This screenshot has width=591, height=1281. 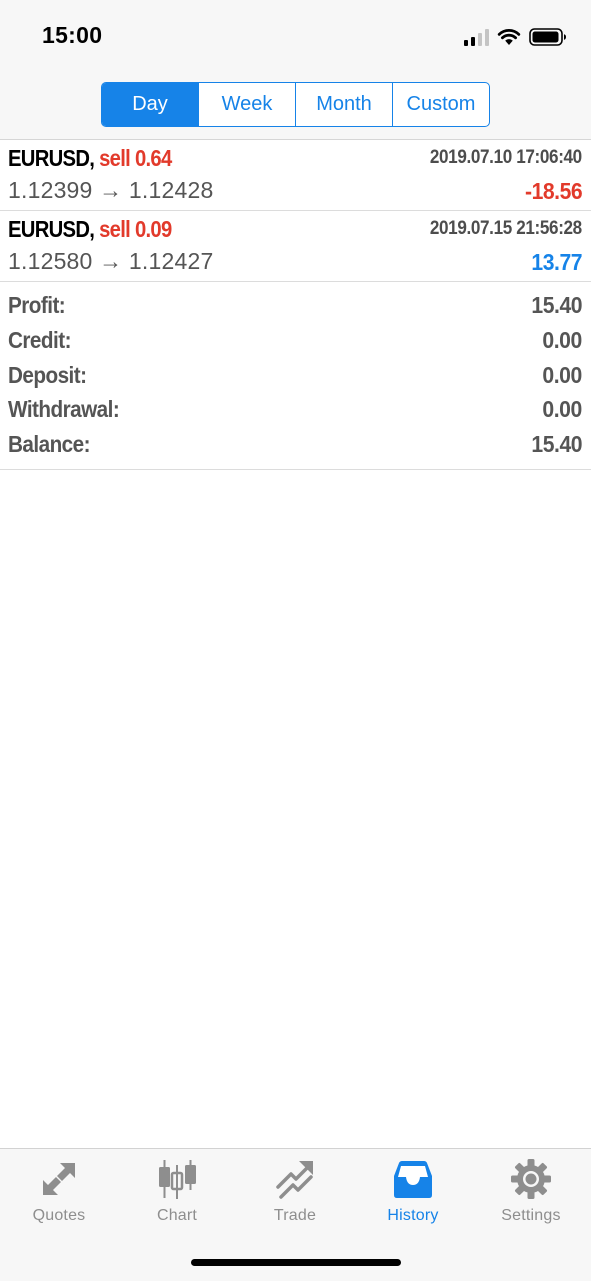 I want to click on deal-title: EURUSD, sell 0.09, so click(x=90, y=229).